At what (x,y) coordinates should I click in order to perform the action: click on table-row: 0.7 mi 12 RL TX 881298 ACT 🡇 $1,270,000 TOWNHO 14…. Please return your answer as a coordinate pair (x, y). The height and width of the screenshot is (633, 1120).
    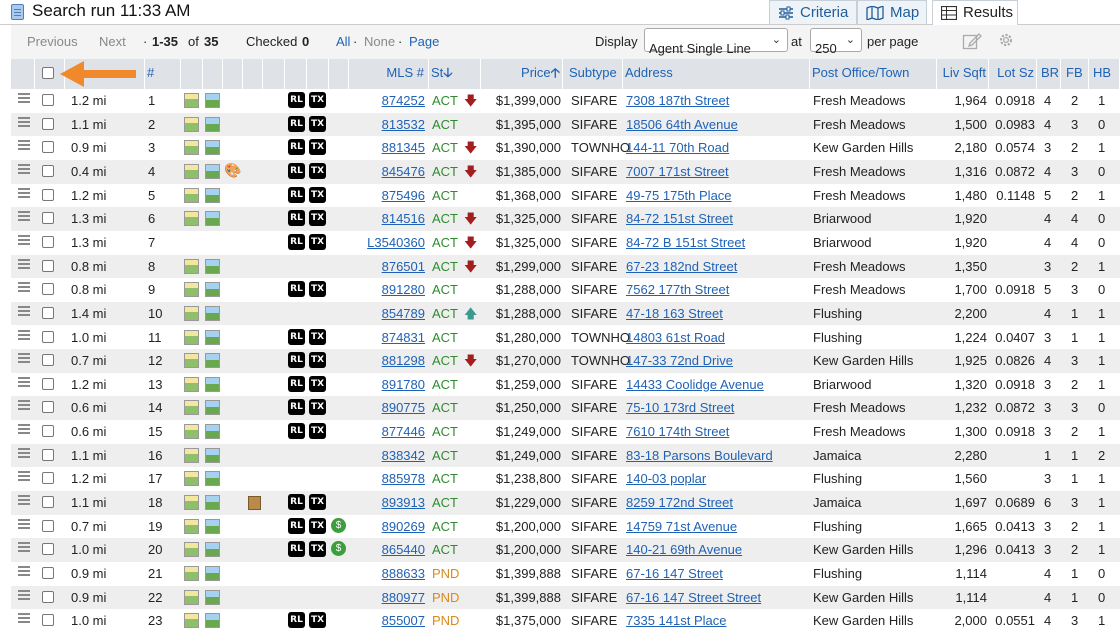
    Looking at the image, I should click on (565, 361).